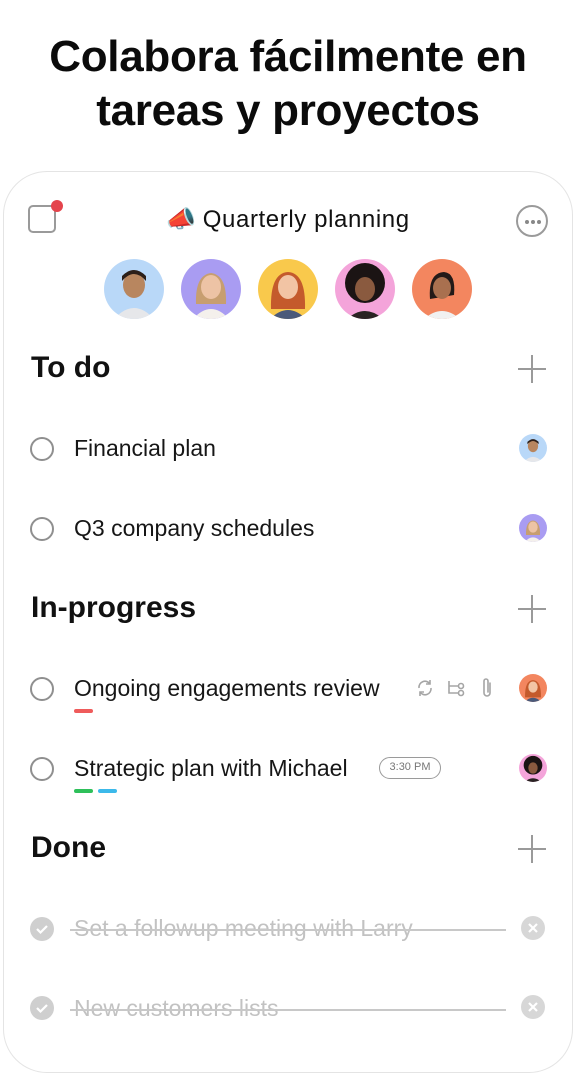  What do you see at coordinates (145, 448) in the screenshot?
I see `task-label: Financial plan` at bounding box center [145, 448].